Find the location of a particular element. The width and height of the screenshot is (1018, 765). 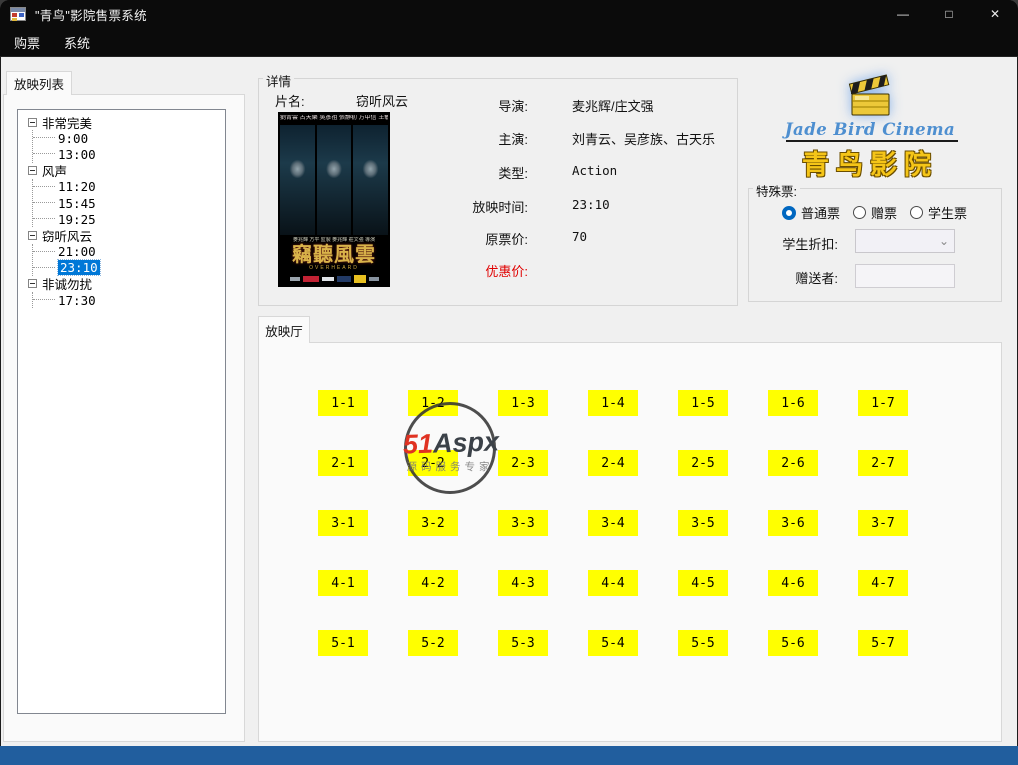

detail-field-value: 刘青云、吴彦族、古天乐 is located at coordinates (644, 139).